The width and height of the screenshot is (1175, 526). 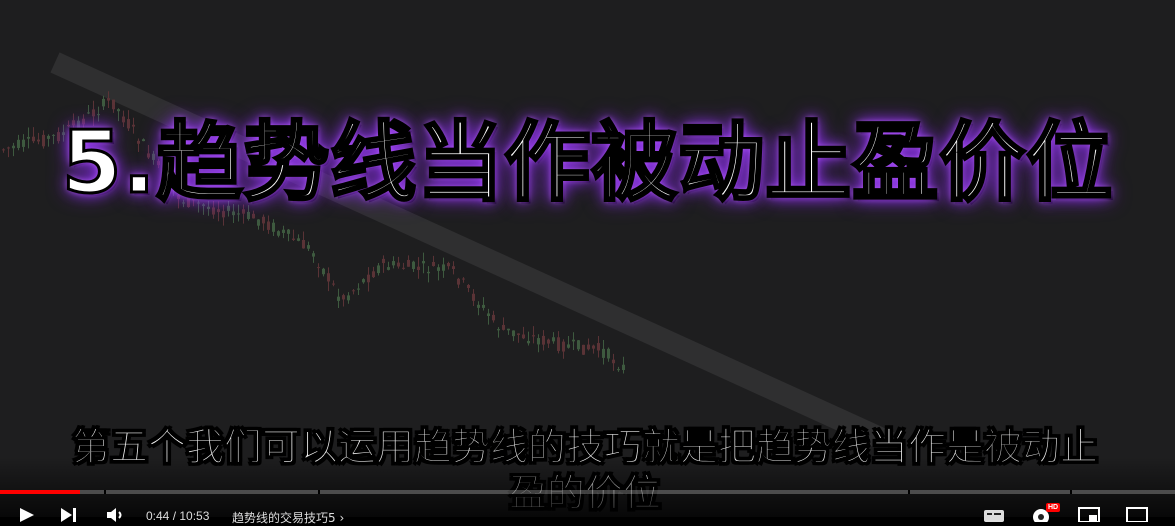 What do you see at coordinates (68, 515) in the screenshot?
I see `next-icon` at bounding box center [68, 515].